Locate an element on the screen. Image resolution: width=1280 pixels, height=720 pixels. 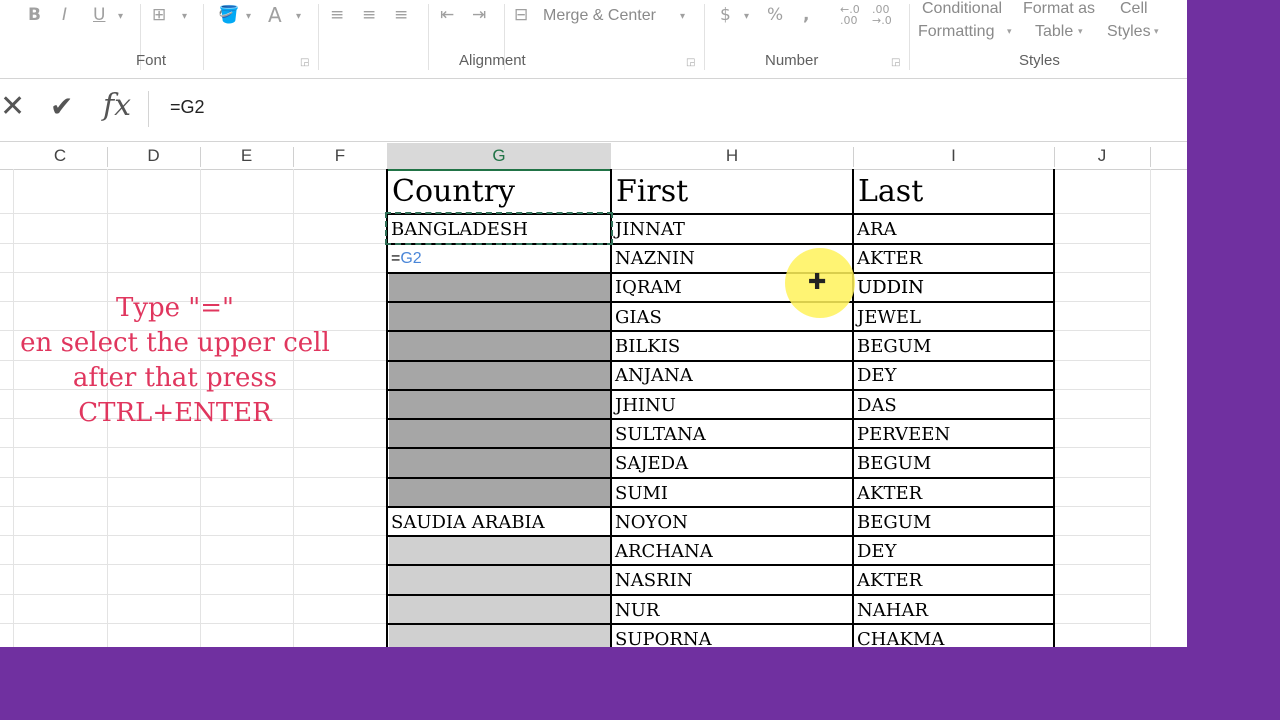
merge-dropdown-icon: ▾ is located at coordinates (682, 16).